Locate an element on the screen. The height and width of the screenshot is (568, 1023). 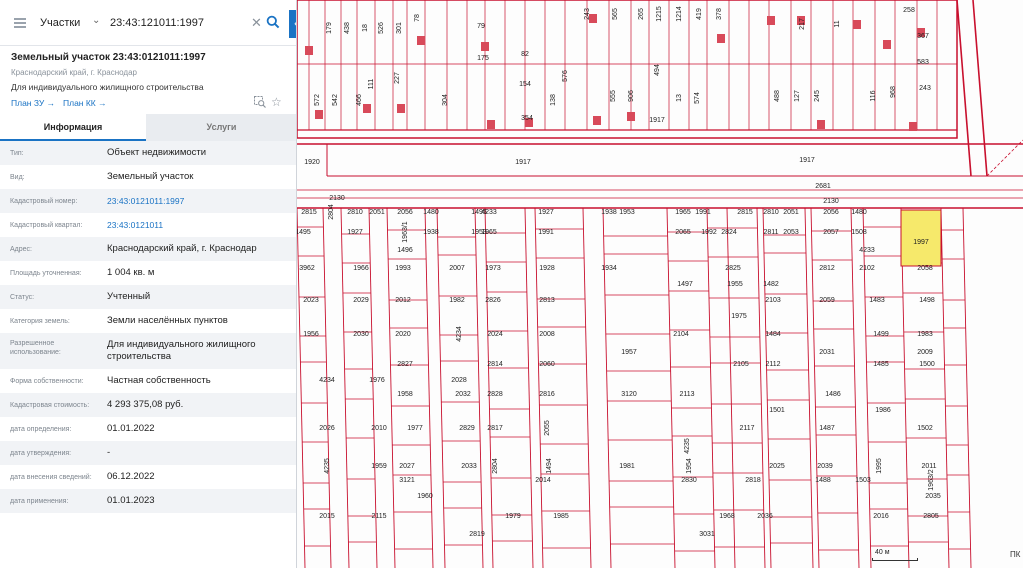
parcel-number: 2113 is located at coordinates (686, 394).